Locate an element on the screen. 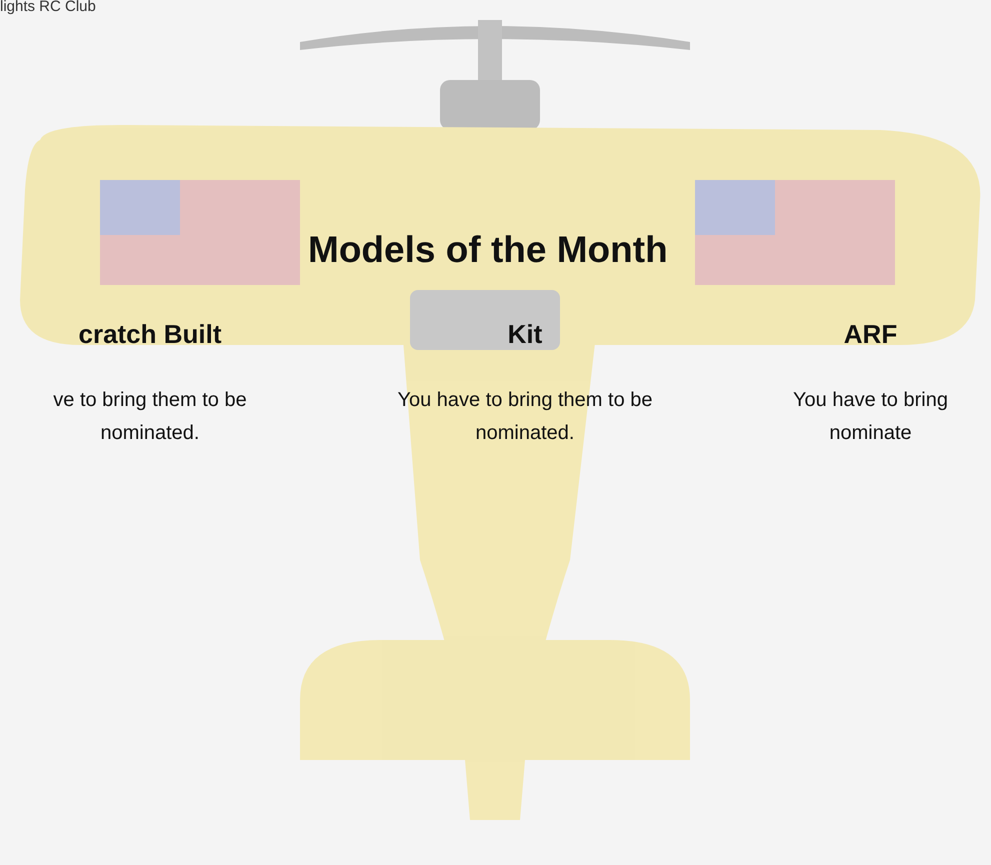 The width and height of the screenshot is (991, 865). site-title: lights RC Club is located at coordinates (495, 7).